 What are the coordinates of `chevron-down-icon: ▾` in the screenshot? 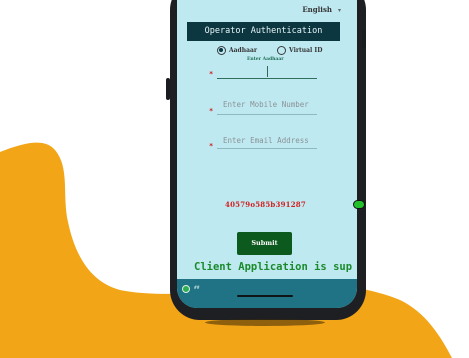 It's located at (339, 10).